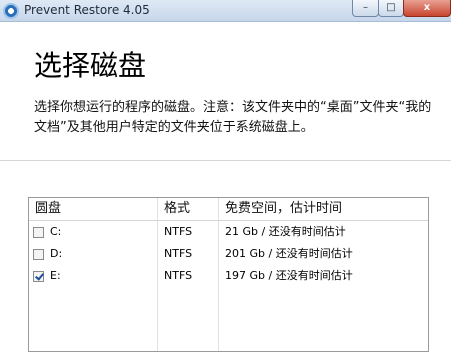 The image size is (451, 356). Describe the element at coordinates (55, 275) in the screenshot. I see `drive-label: E:` at that location.